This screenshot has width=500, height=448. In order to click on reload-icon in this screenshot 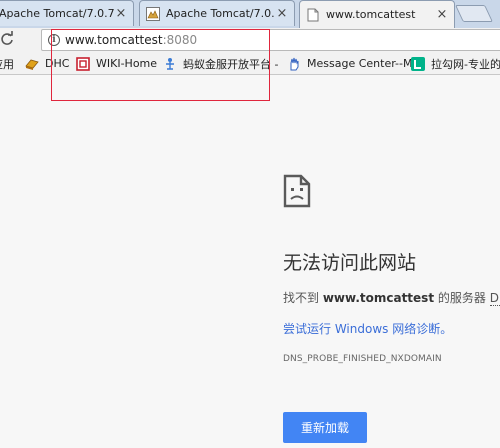, I will do `click(8, 40)`.